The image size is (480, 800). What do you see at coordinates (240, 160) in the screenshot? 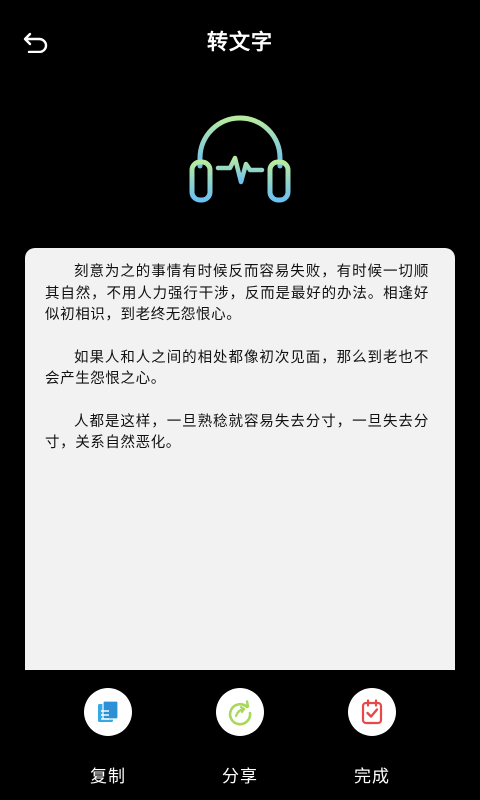
I see `headphone-waveform-icon` at bounding box center [240, 160].